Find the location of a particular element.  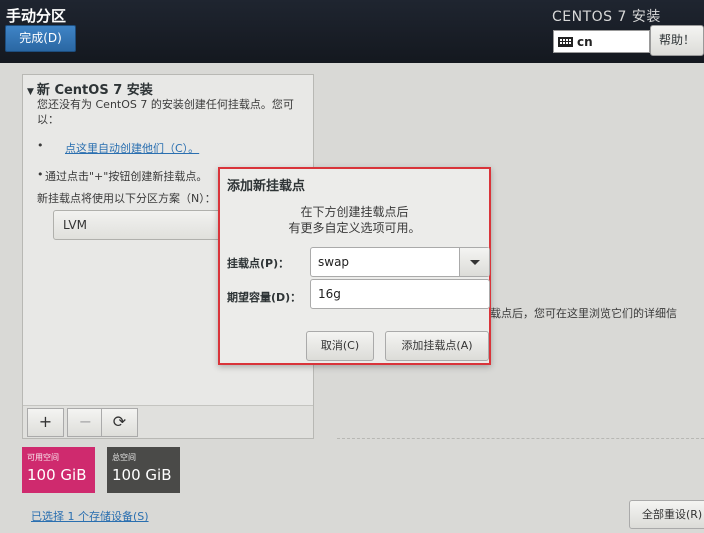

product-title: CENTOS 7 安装 is located at coordinates (606, 17).